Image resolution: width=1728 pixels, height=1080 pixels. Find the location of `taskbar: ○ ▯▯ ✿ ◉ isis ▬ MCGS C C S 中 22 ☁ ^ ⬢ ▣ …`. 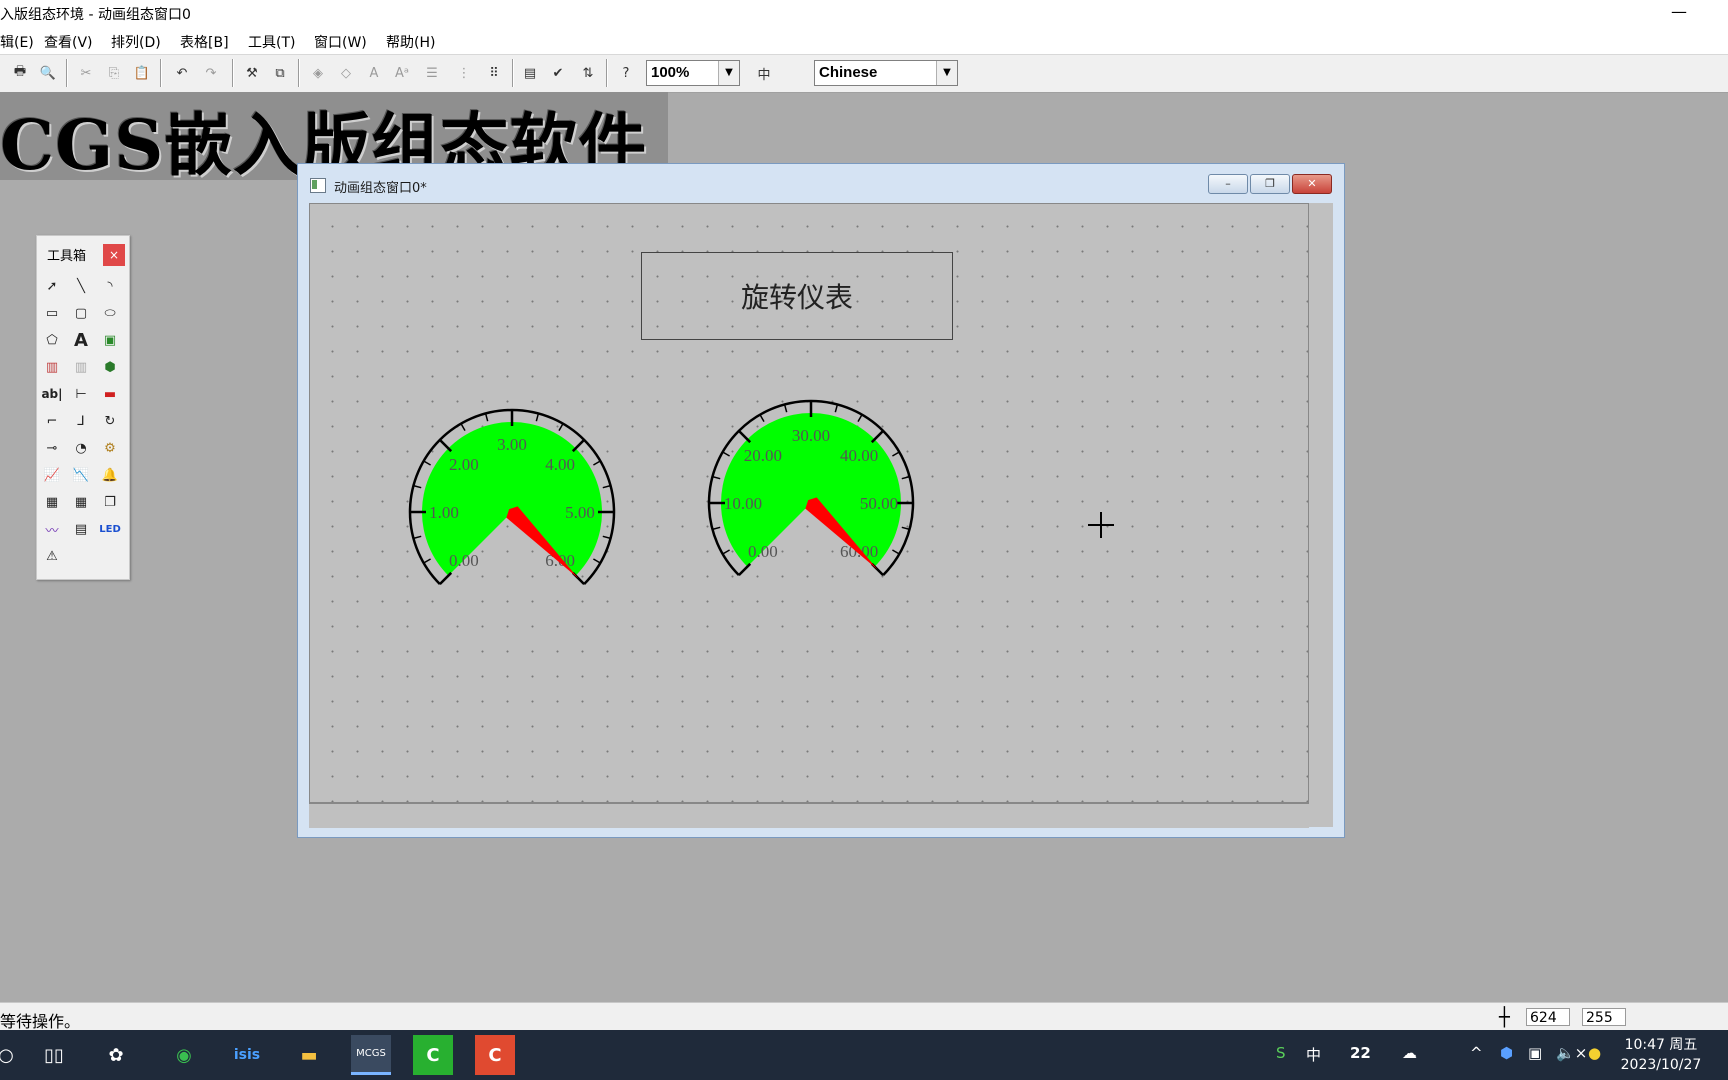

taskbar: ○ ▯▯ ✿ ◉ isis ▬ MCGS C C S 中 22 ☁ ^ ⬢ ▣ … is located at coordinates (864, 1055).